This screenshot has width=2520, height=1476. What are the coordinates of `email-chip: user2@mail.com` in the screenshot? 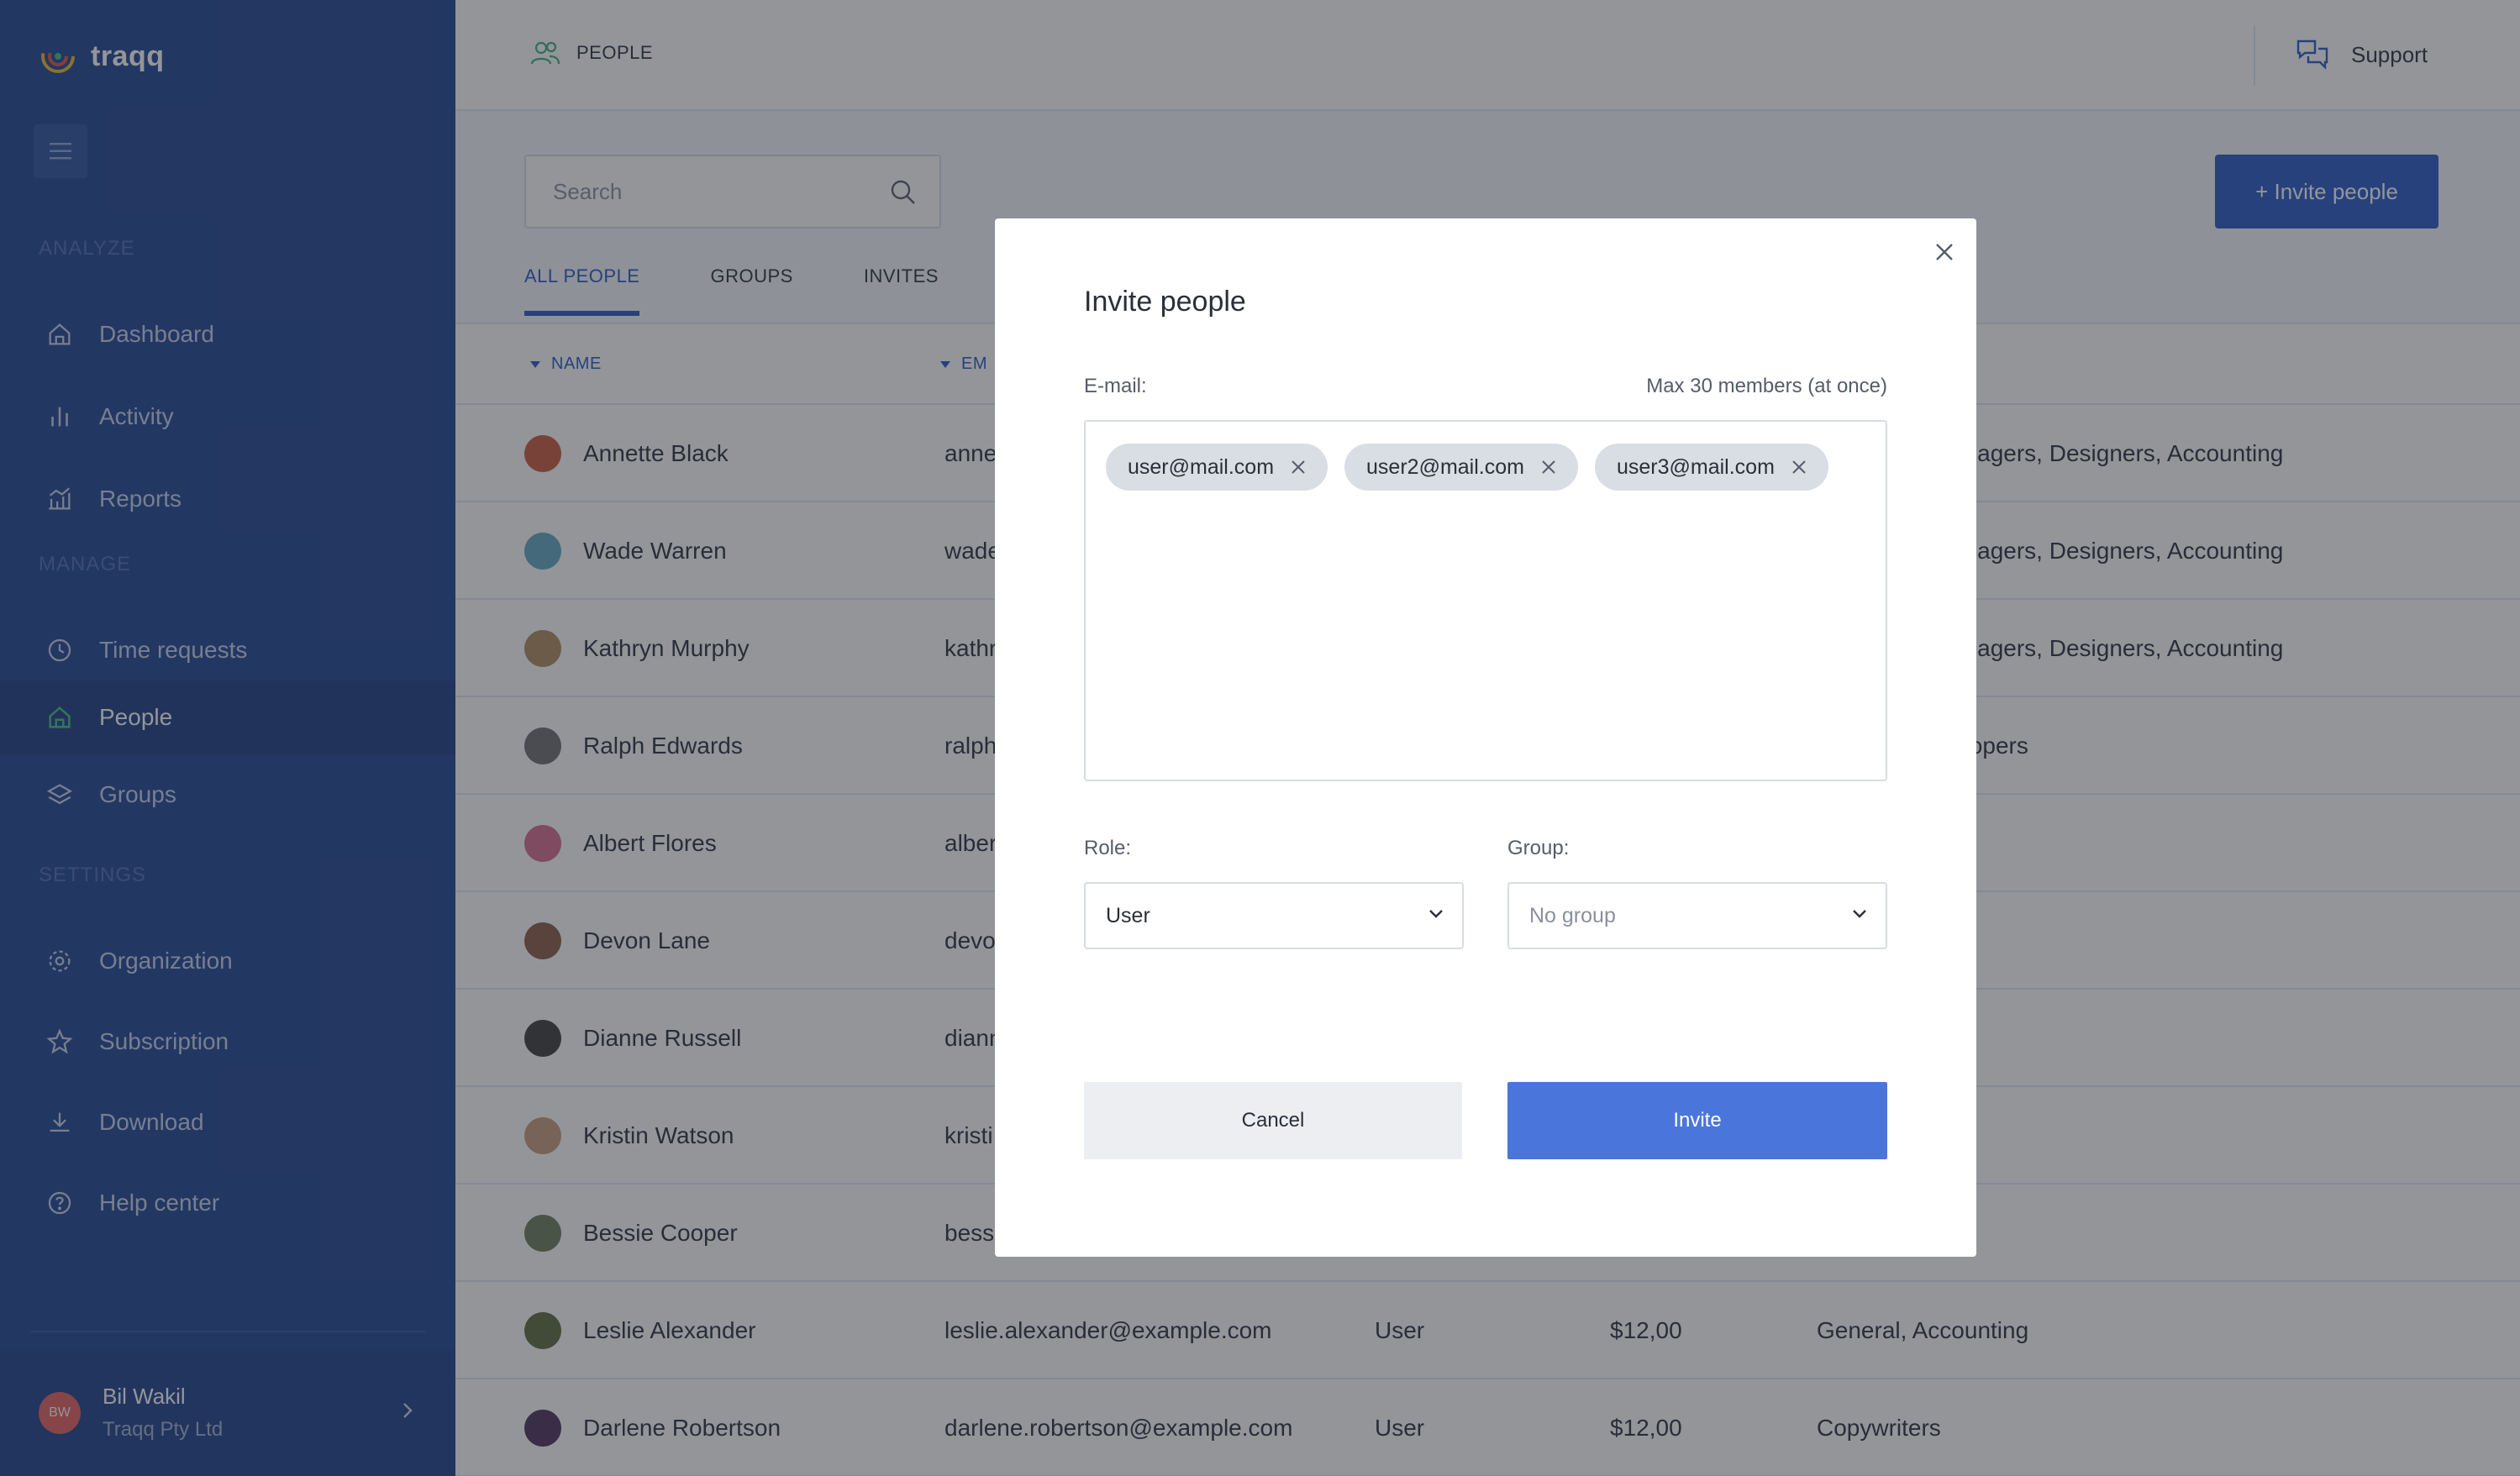 It's located at (1461, 467).